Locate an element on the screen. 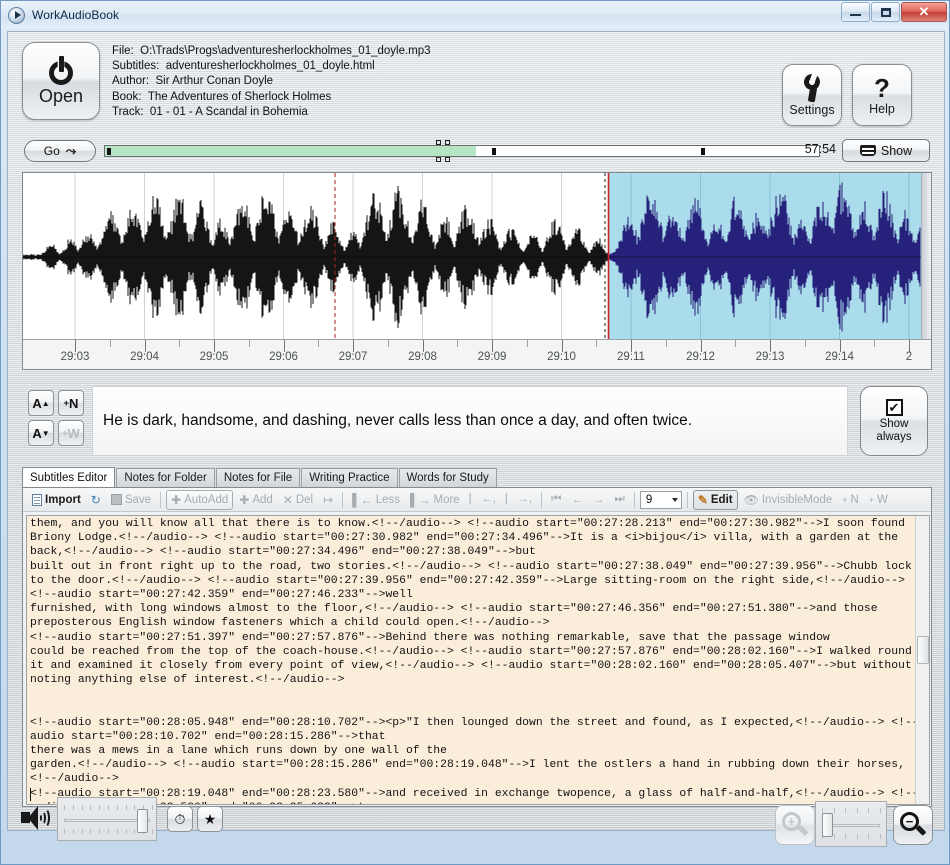 The width and height of the screenshot is (950, 865). delete-button: ✕ Del is located at coordinates (298, 500).